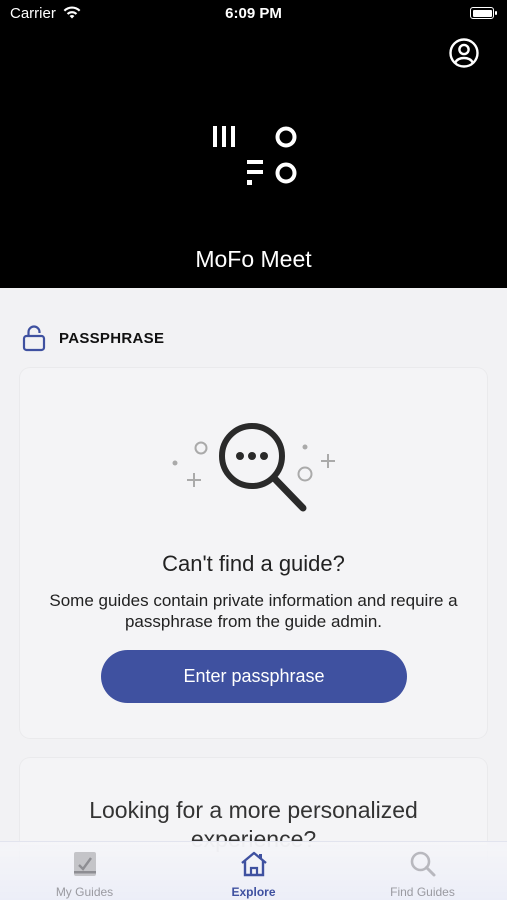 The height and width of the screenshot is (900, 507). I want to click on tab-explore: Explore, so click(253, 871).